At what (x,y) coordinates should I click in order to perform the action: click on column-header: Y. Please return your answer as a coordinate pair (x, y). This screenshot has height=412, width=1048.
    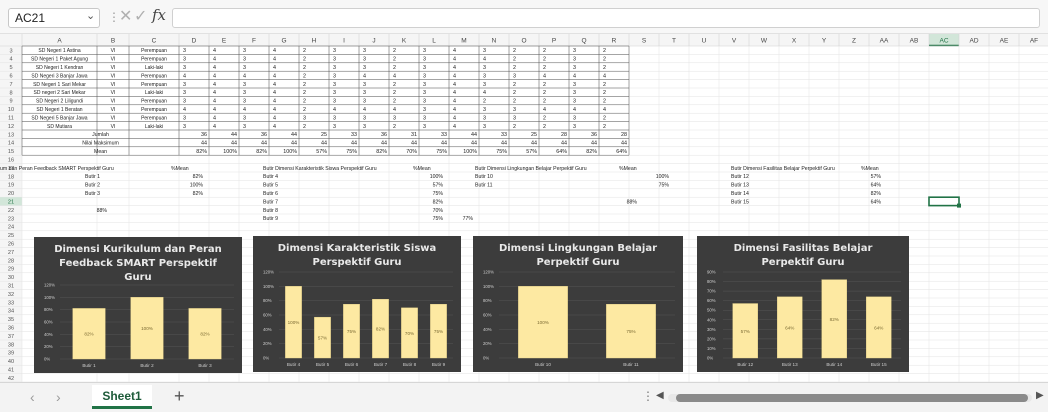
    Looking at the image, I should click on (824, 41).